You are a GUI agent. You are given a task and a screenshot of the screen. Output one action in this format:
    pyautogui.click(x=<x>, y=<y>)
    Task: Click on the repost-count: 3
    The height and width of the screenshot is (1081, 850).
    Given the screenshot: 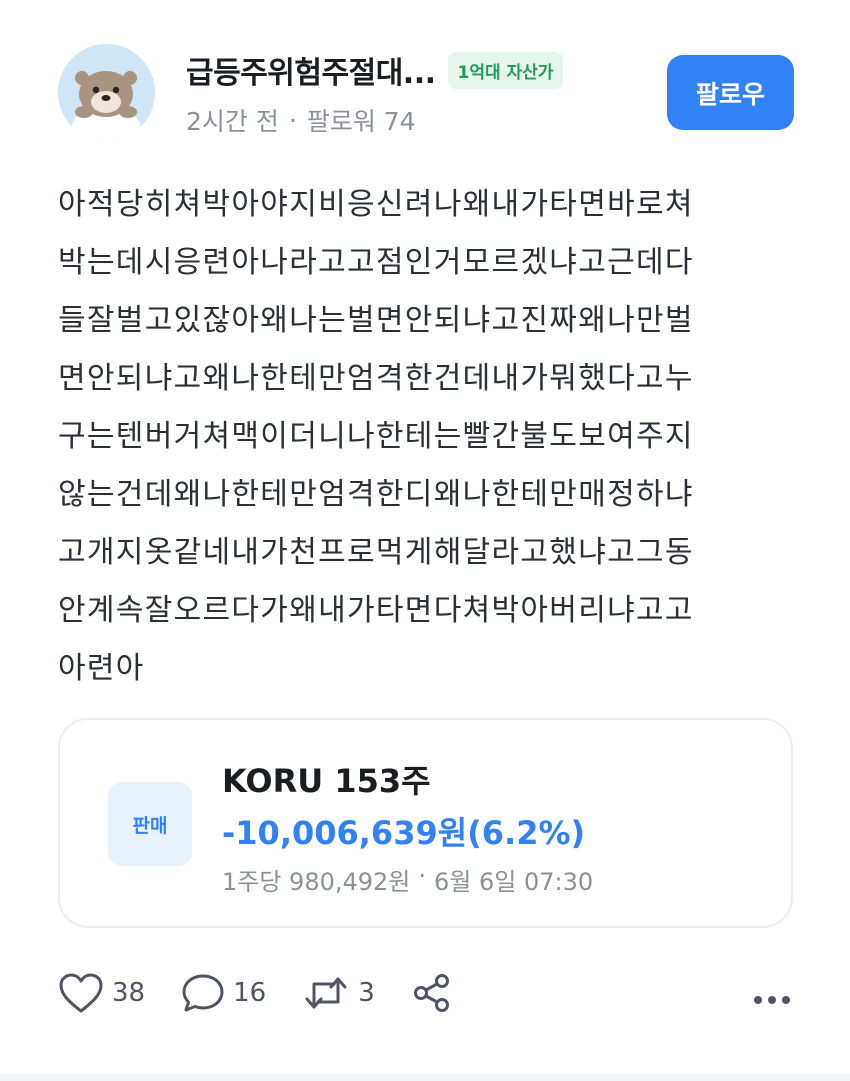 What is the action you would take?
    pyautogui.click(x=366, y=993)
    